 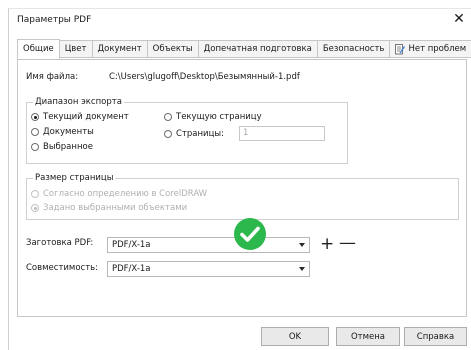 I want to click on tab-prepress: Допечатная подготовка, so click(x=258, y=49).